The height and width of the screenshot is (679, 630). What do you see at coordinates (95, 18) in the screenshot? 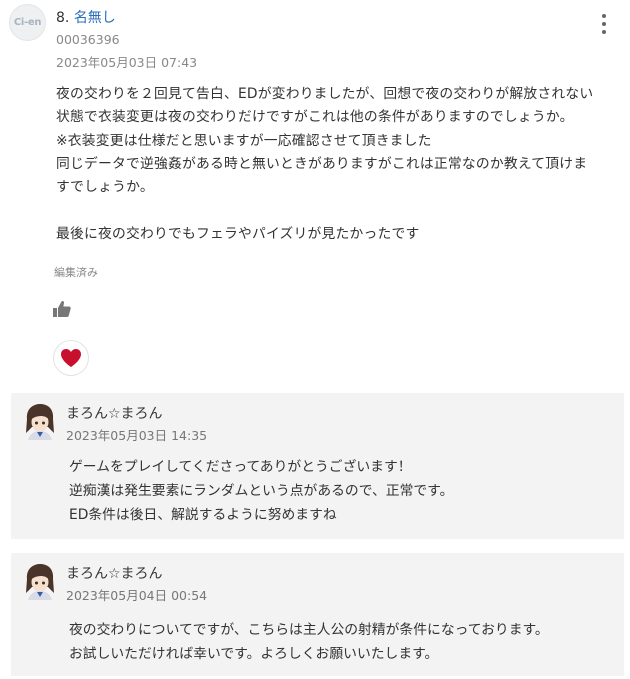
I see `comment-author-link: 名無し` at bounding box center [95, 18].